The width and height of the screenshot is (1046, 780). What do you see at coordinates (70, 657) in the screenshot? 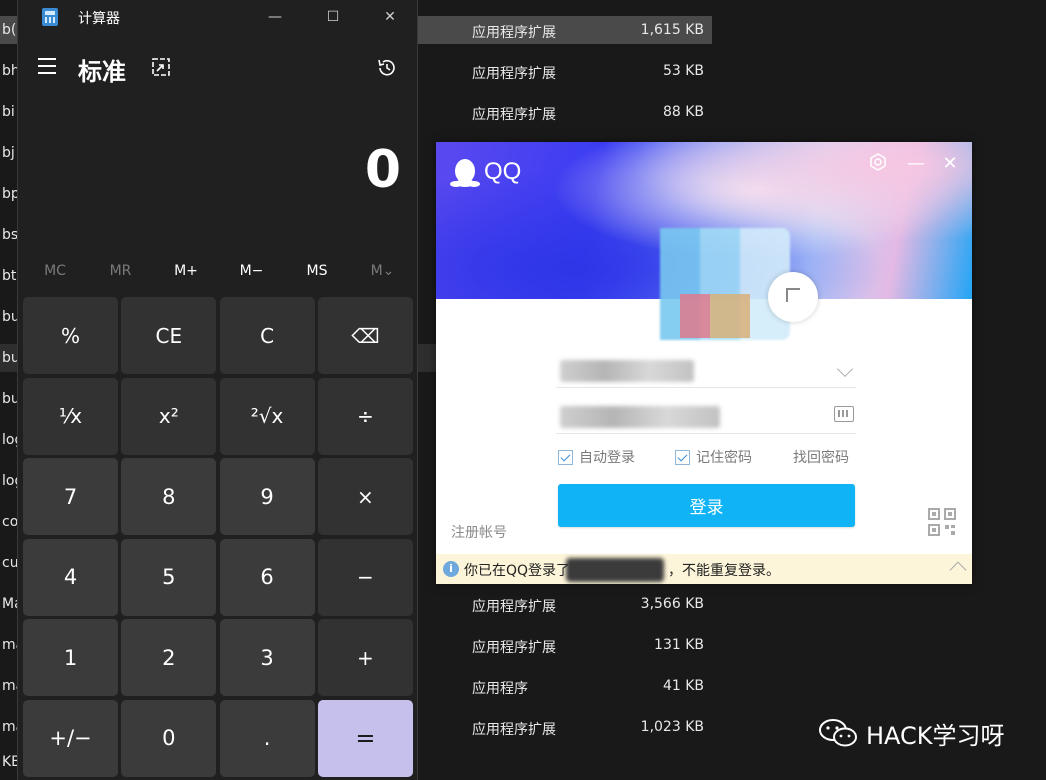
I see `digit-1-key: 1` at bounding box center [70, 657].